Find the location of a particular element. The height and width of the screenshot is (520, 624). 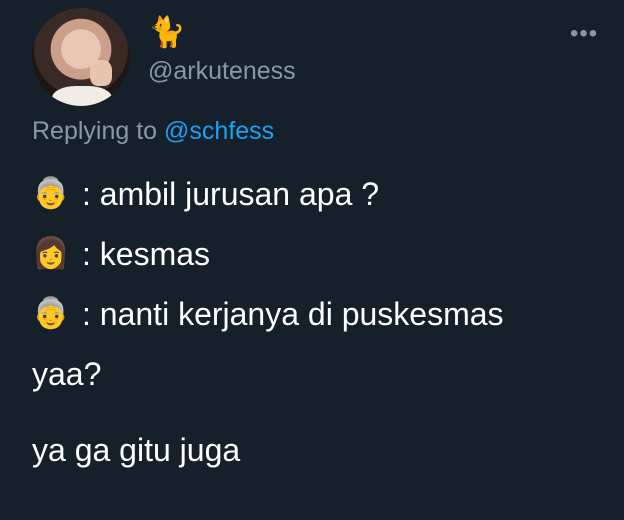

avatar is located at coordinates (81, 57).